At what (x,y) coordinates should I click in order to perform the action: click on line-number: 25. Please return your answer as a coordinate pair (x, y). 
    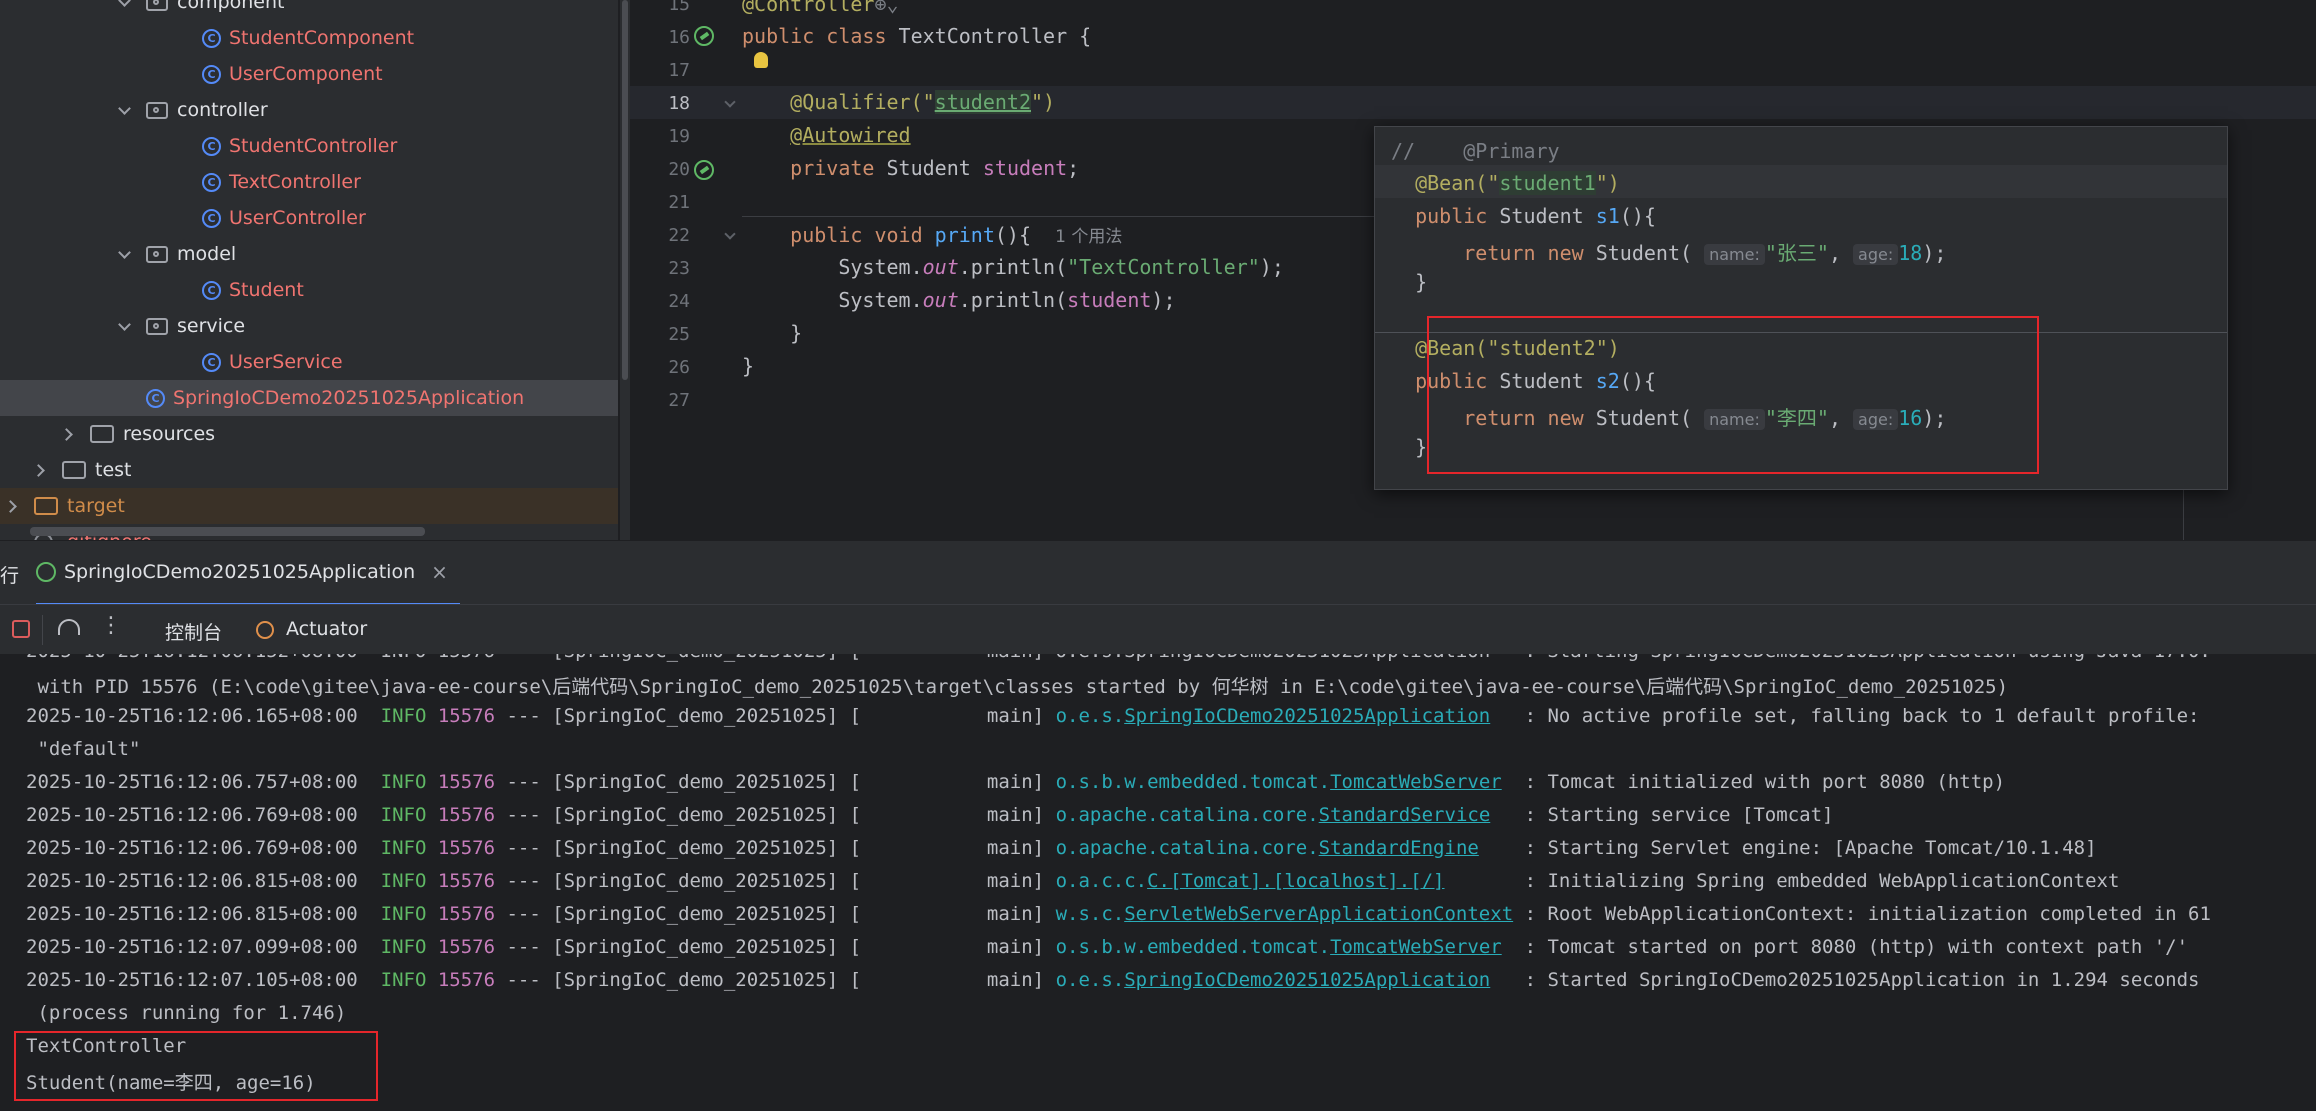
    Looking at the image, I should click on (679, 334).